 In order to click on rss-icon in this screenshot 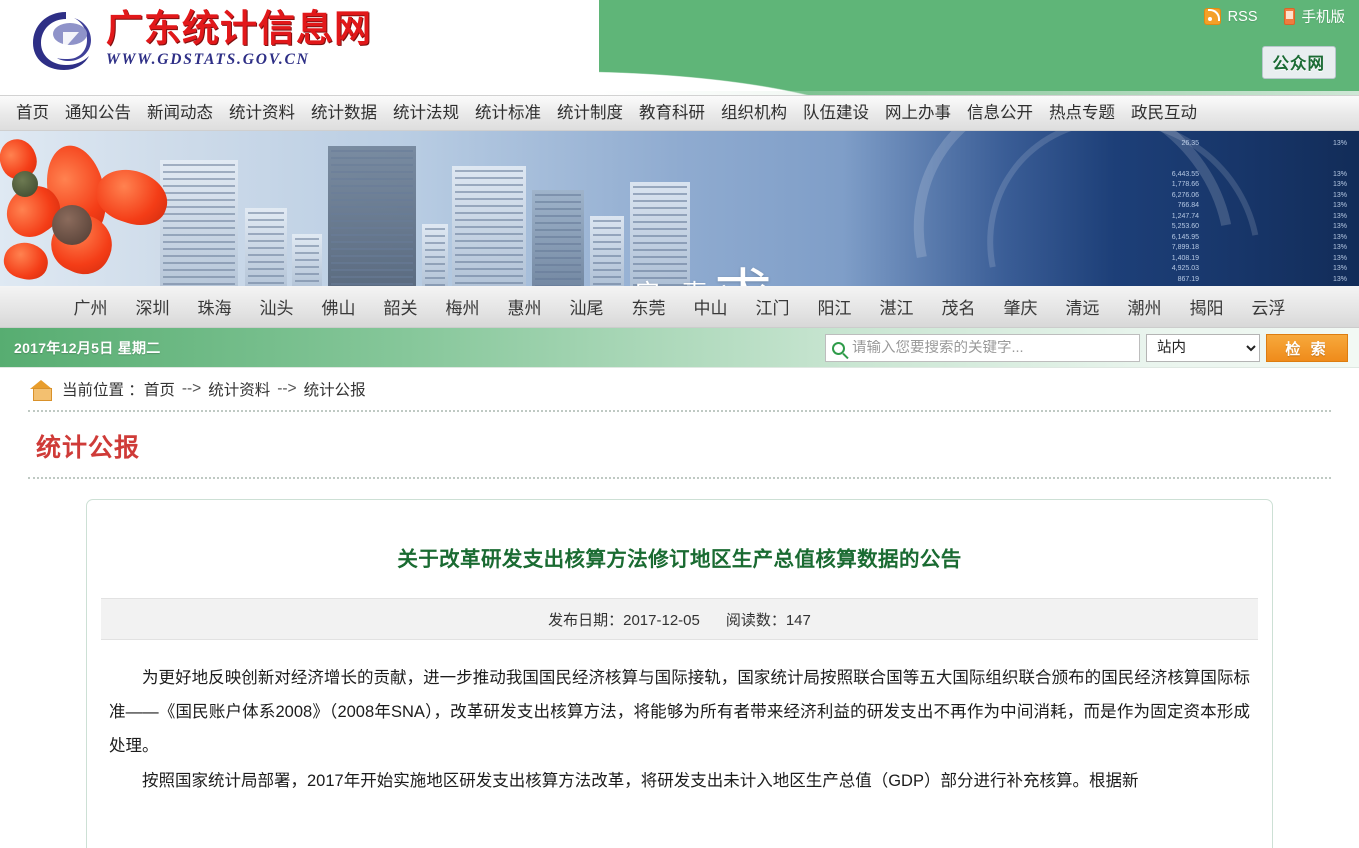, I will do `click(1212, 16)`.